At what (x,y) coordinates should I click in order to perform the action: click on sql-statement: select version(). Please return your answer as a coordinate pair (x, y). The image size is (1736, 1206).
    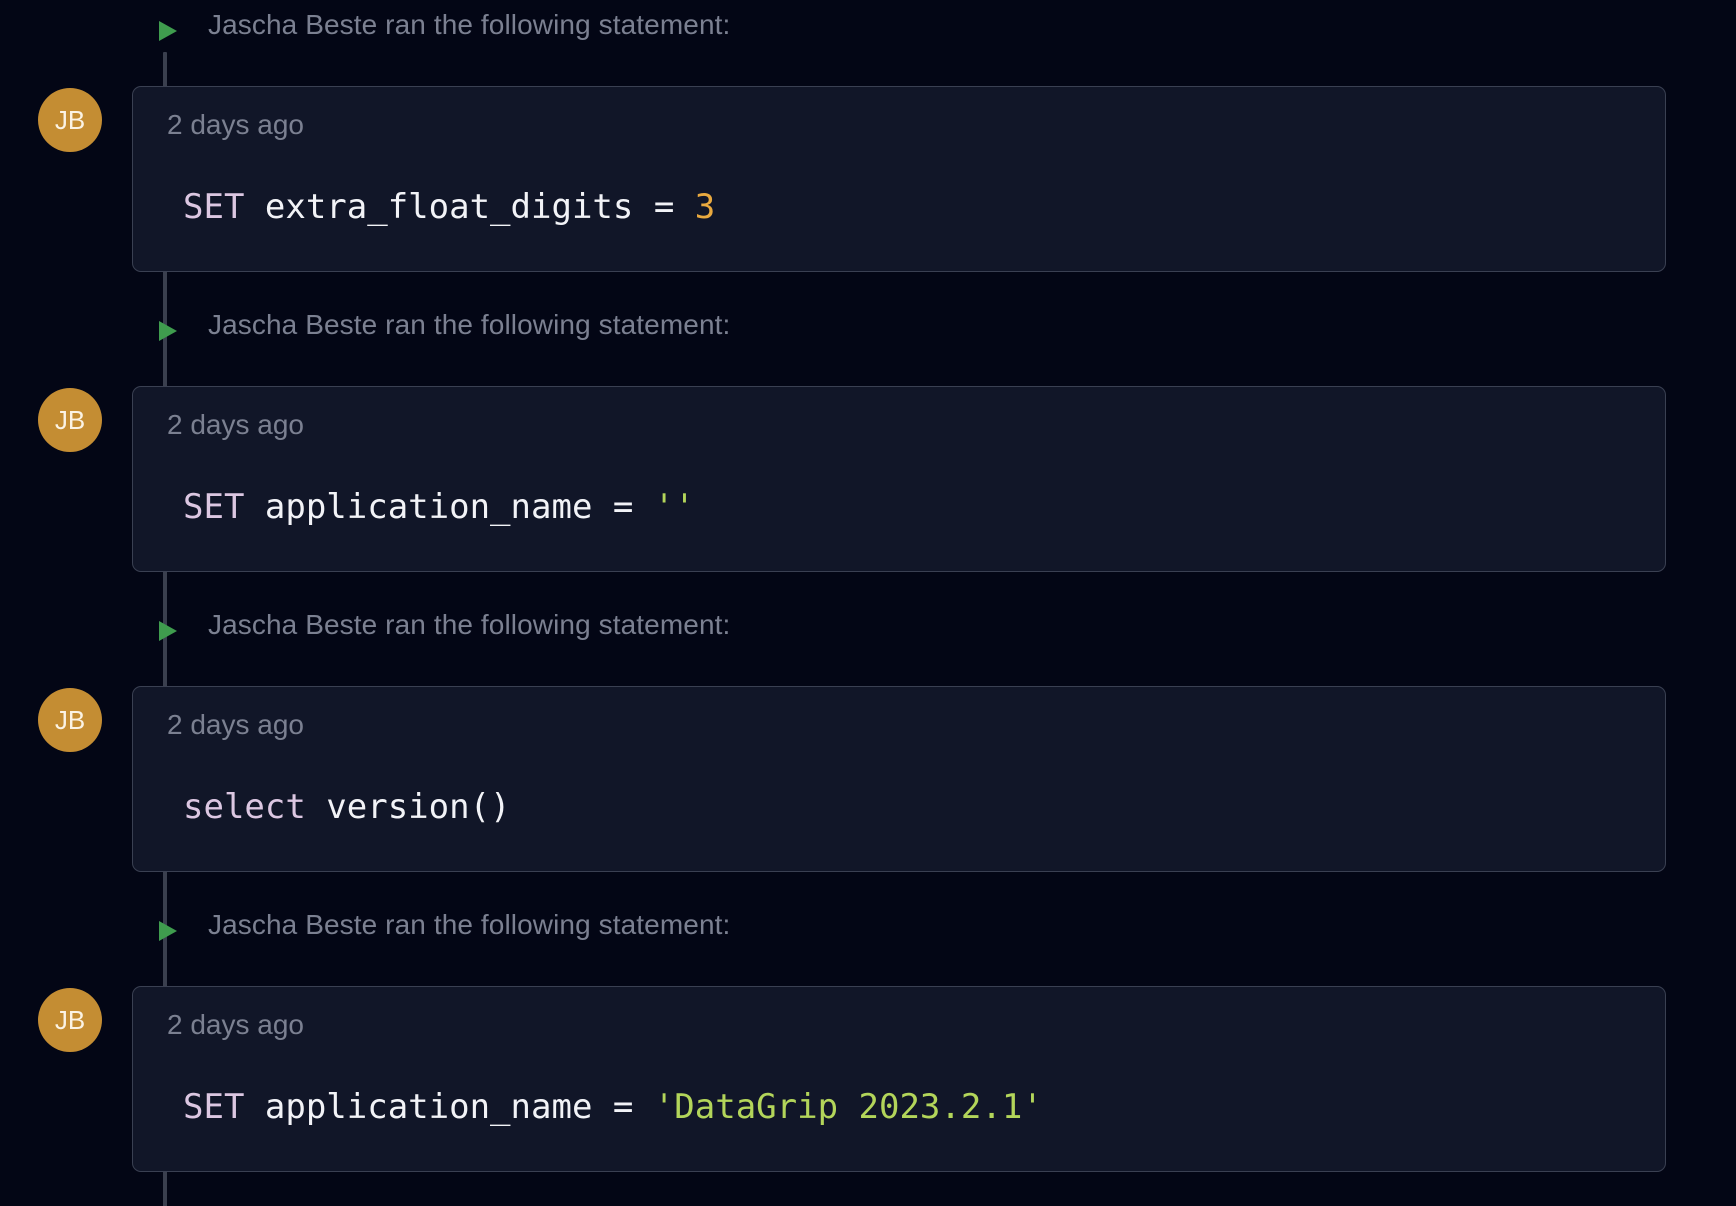
    Looking at the image, I should click on (347, 807).